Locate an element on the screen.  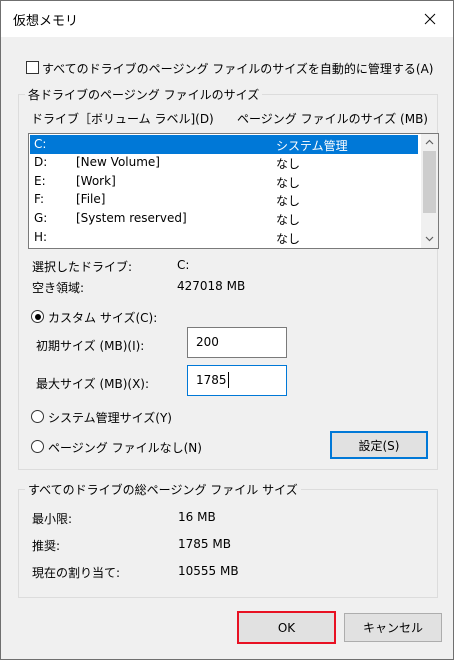
minimum-label: 最小限: is located at coordinates (52, 519).